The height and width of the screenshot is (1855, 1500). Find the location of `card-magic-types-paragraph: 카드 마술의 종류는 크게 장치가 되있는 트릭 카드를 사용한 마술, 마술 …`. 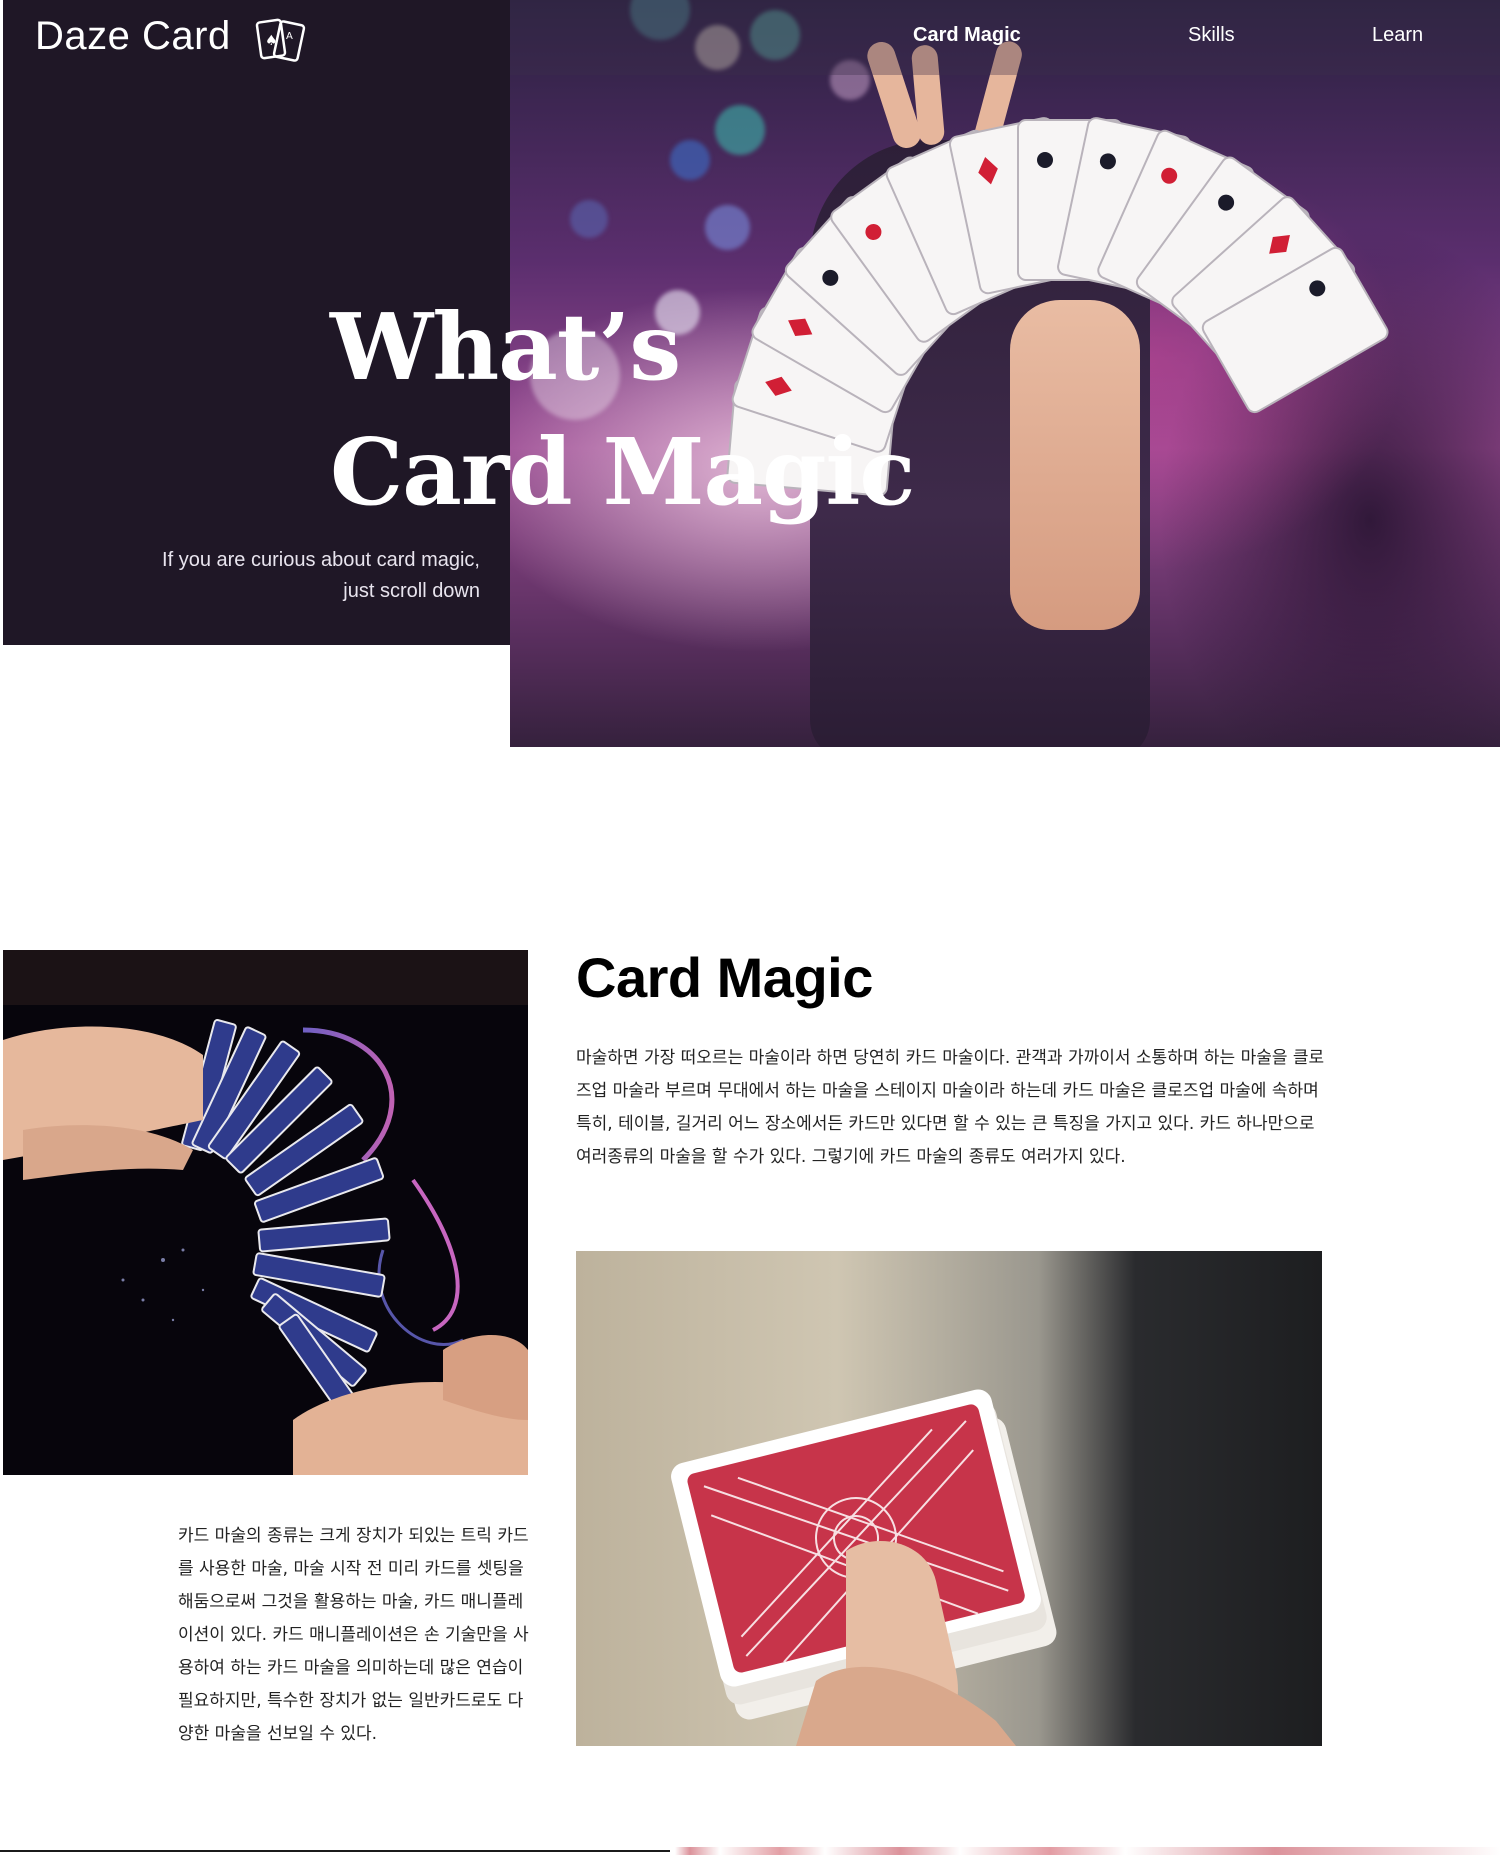

card-magic-types-paragraph: 카드 마술의 종류는 크게 장치가 되있는 트릭 카드를 사용한 마술, 마술 … is located at coordinates (353, 1635).